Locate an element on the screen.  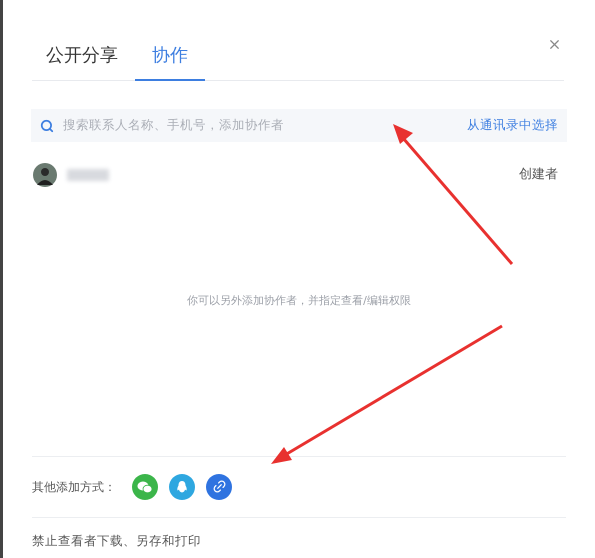
tab: 协作 is located at coordinates (170, 64).